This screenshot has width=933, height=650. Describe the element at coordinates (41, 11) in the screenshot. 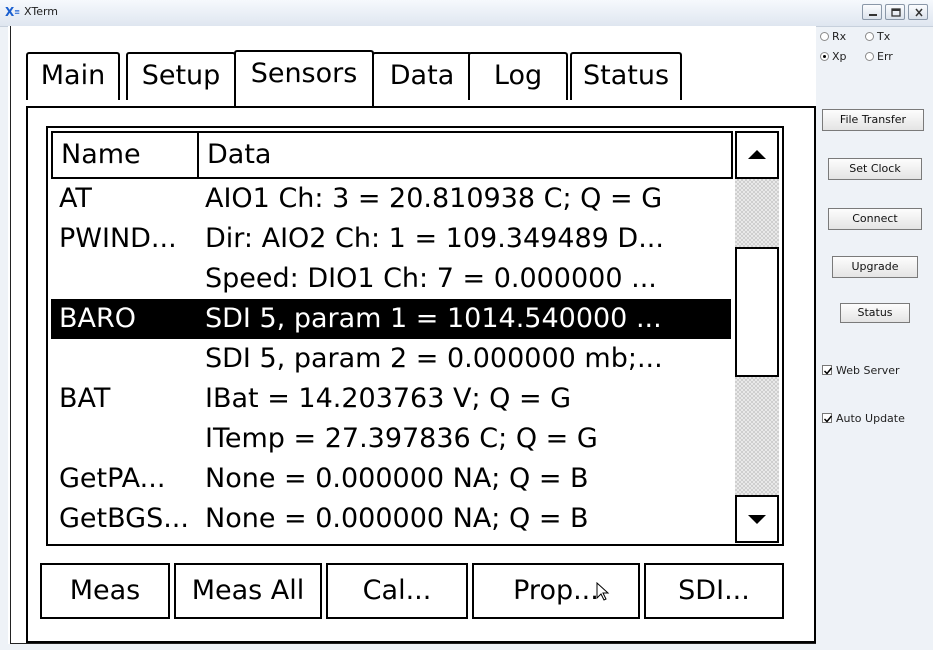

I see `window-title: XTerm` at that location.